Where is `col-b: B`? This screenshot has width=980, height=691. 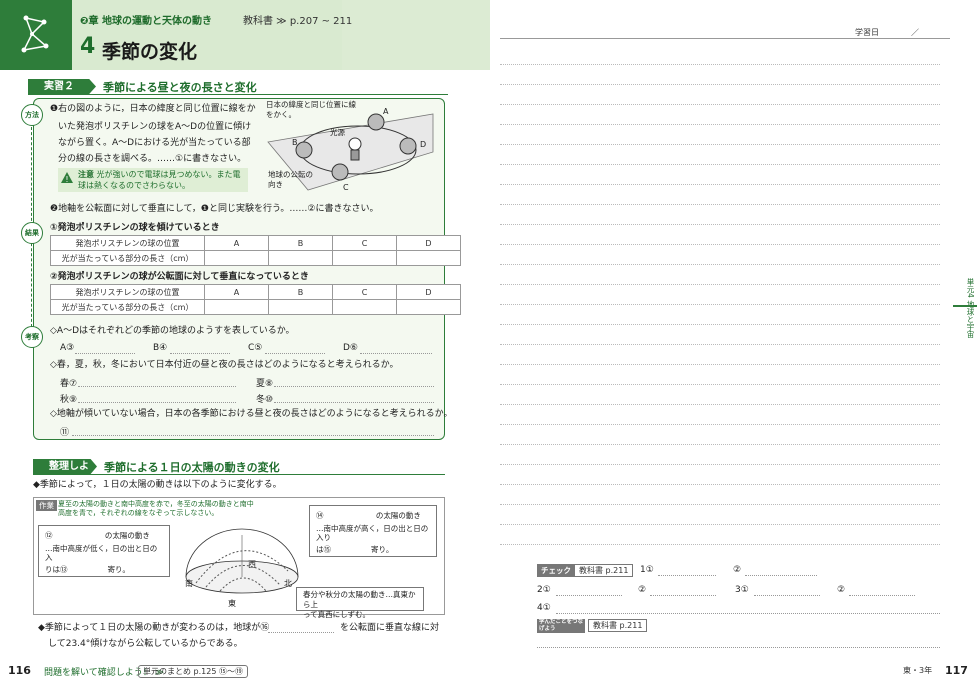
col-b: B is located at coordinates (300, 292).